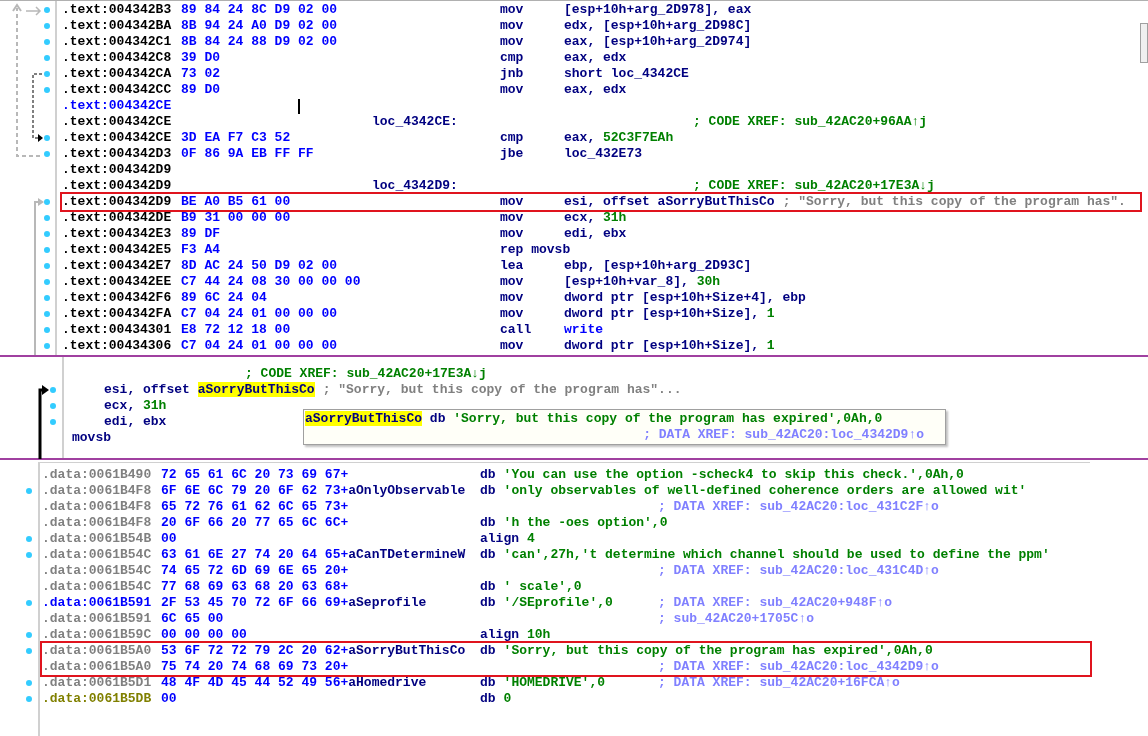 Image resolution: width=1148 pixels, height=736 pixels. Describe the element at coordinates (255, 475) in the screenshot. I see `data-bytes: 72 65 61 6C 20 73 69 67+` at that location.